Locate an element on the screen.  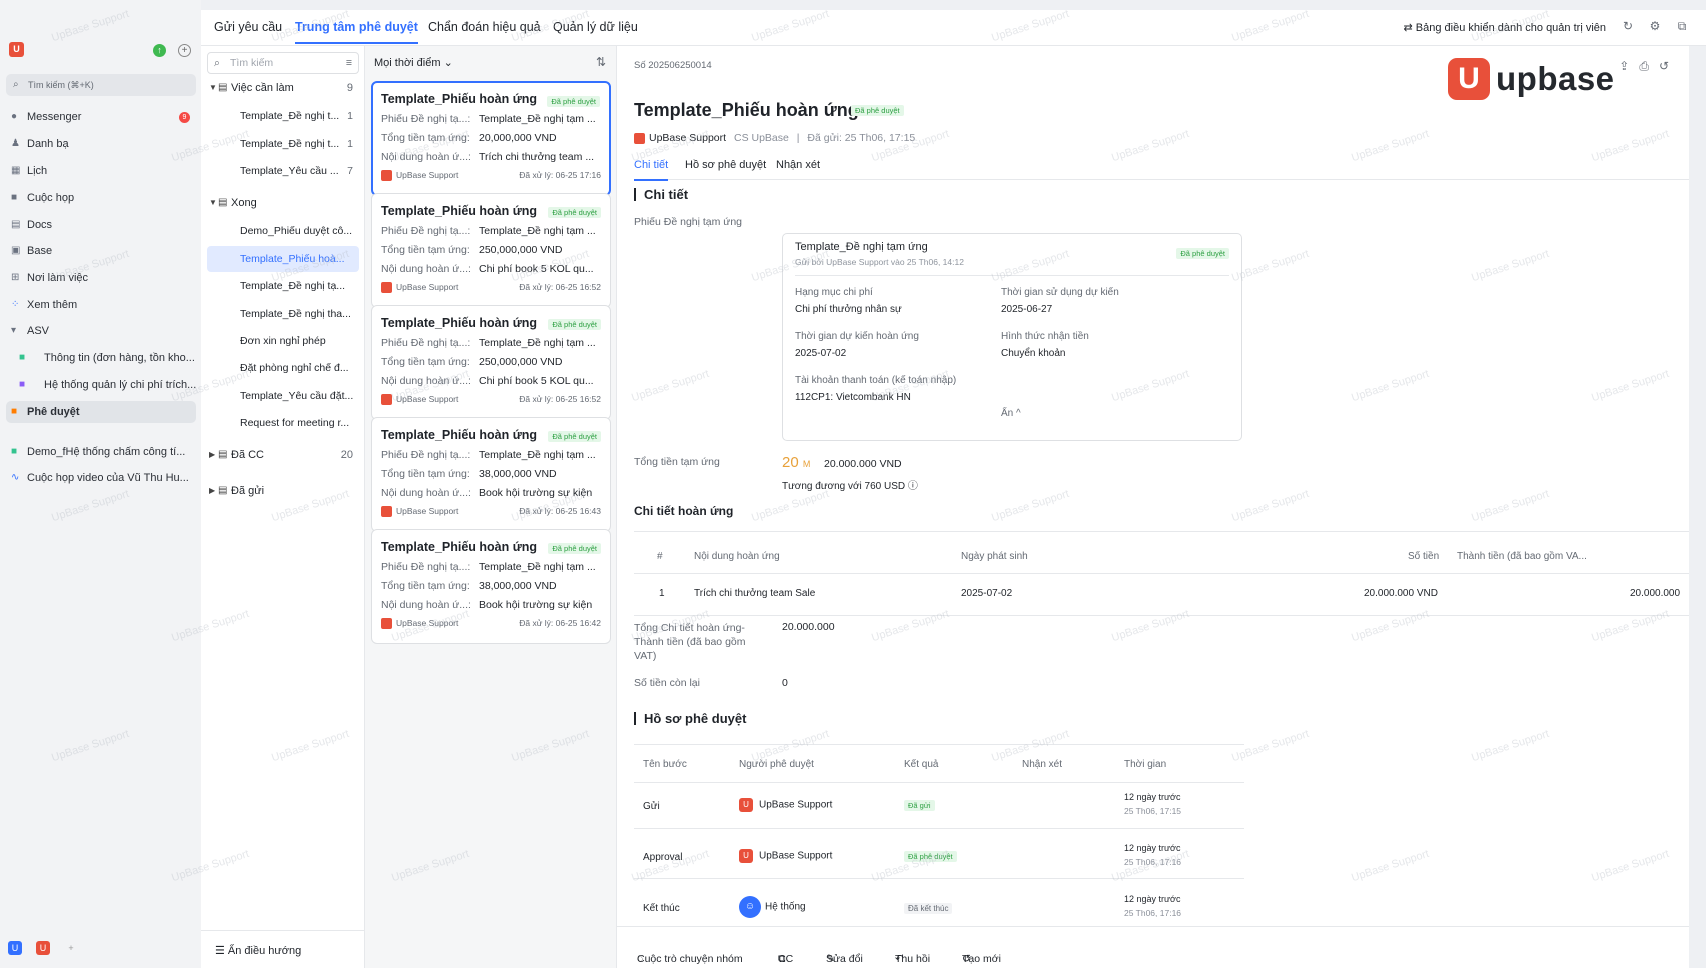
nav-more: ⁘ Xem thêm is located at coordinates (101, 305).